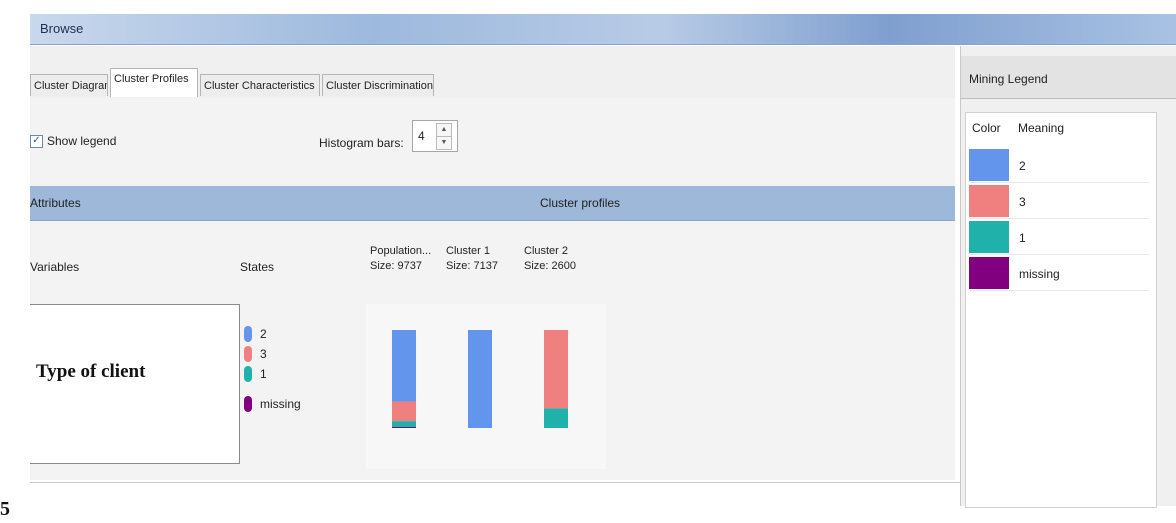 The image size is (1176, 523). I want to click on mining-legend-header: Mining Legend, so click(1068, 77).